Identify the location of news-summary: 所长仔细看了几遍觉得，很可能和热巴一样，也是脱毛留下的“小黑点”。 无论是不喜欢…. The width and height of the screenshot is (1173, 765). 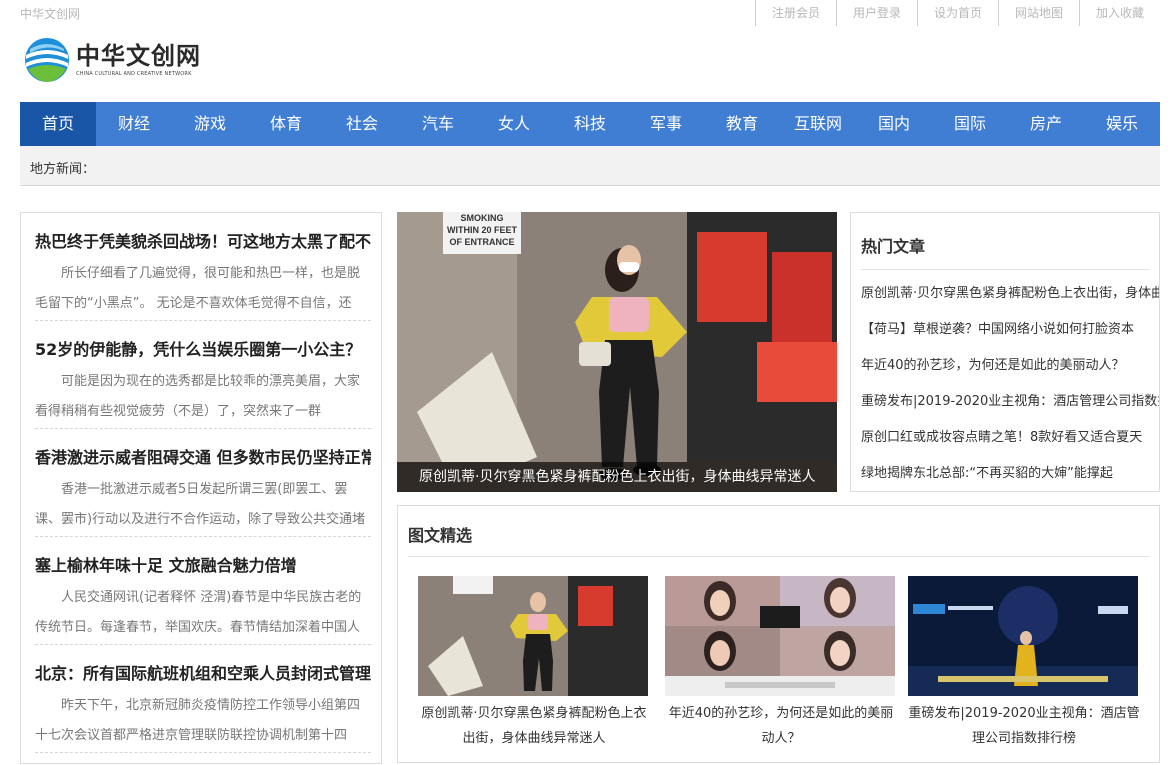
(198, 288).